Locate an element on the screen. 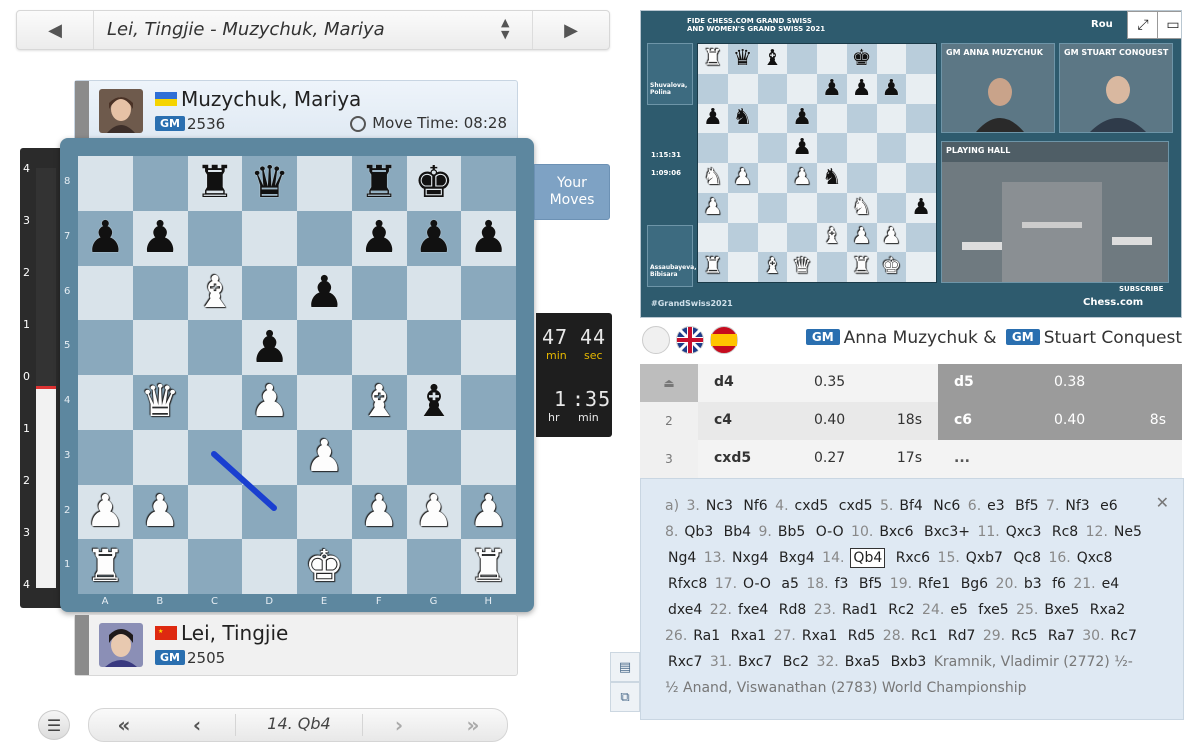  variation-move: Qxc3 is located at coordinates (1024, 532).